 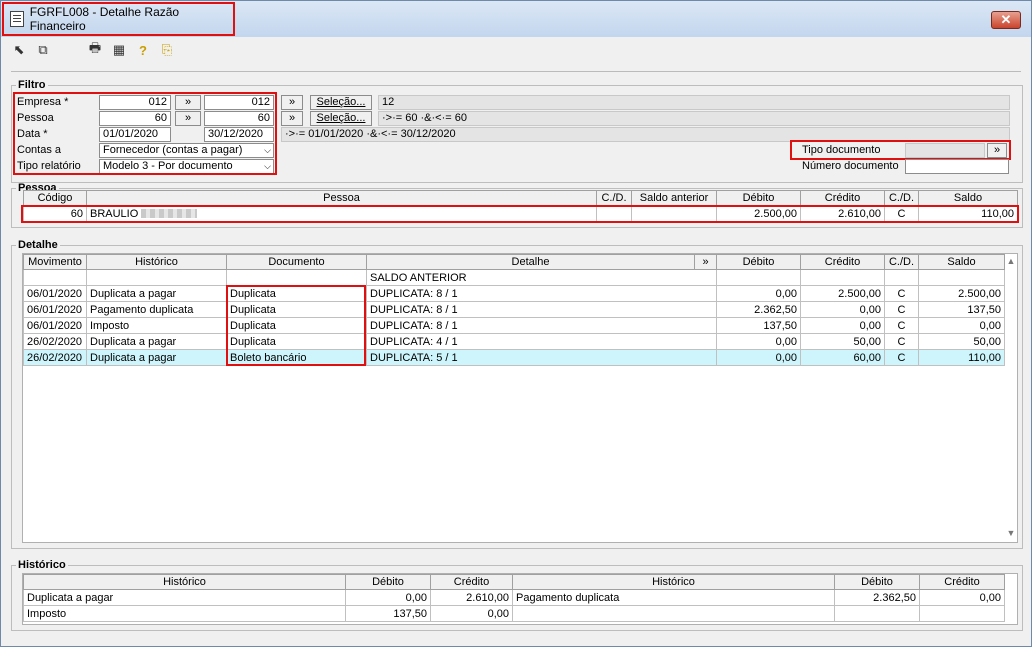 What do you see at coordinates (55, 309) in the screenshot?
I see `cell-movimento: 06/01/2020` at bounding box center [55, 309].